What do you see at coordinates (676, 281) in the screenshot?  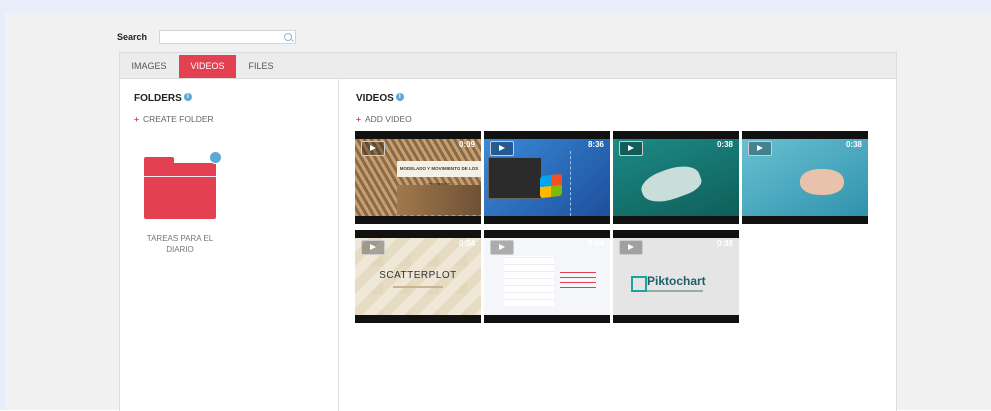 I see `video-caption: Piktochart` at bounding box center [676, 281].